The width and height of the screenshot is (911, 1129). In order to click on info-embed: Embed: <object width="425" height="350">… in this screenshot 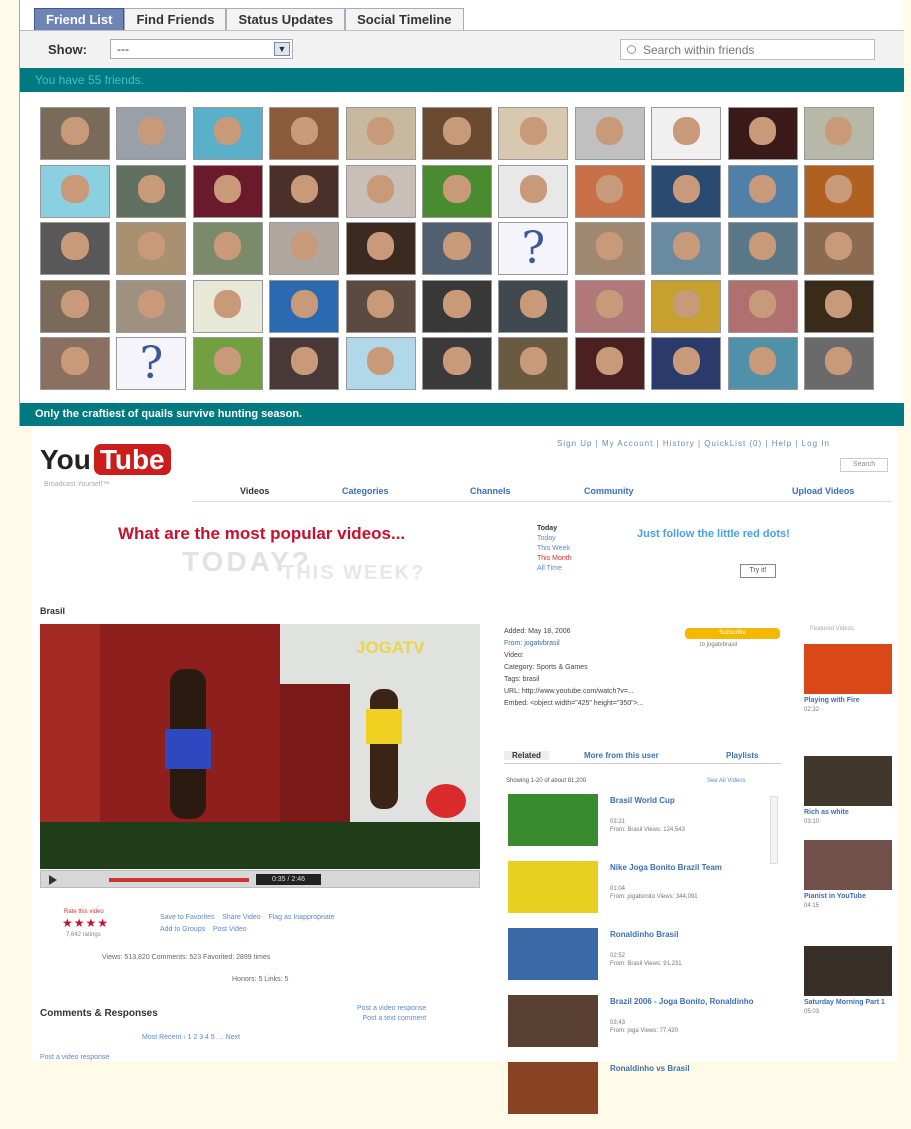, I will do `click(639, 704)`.